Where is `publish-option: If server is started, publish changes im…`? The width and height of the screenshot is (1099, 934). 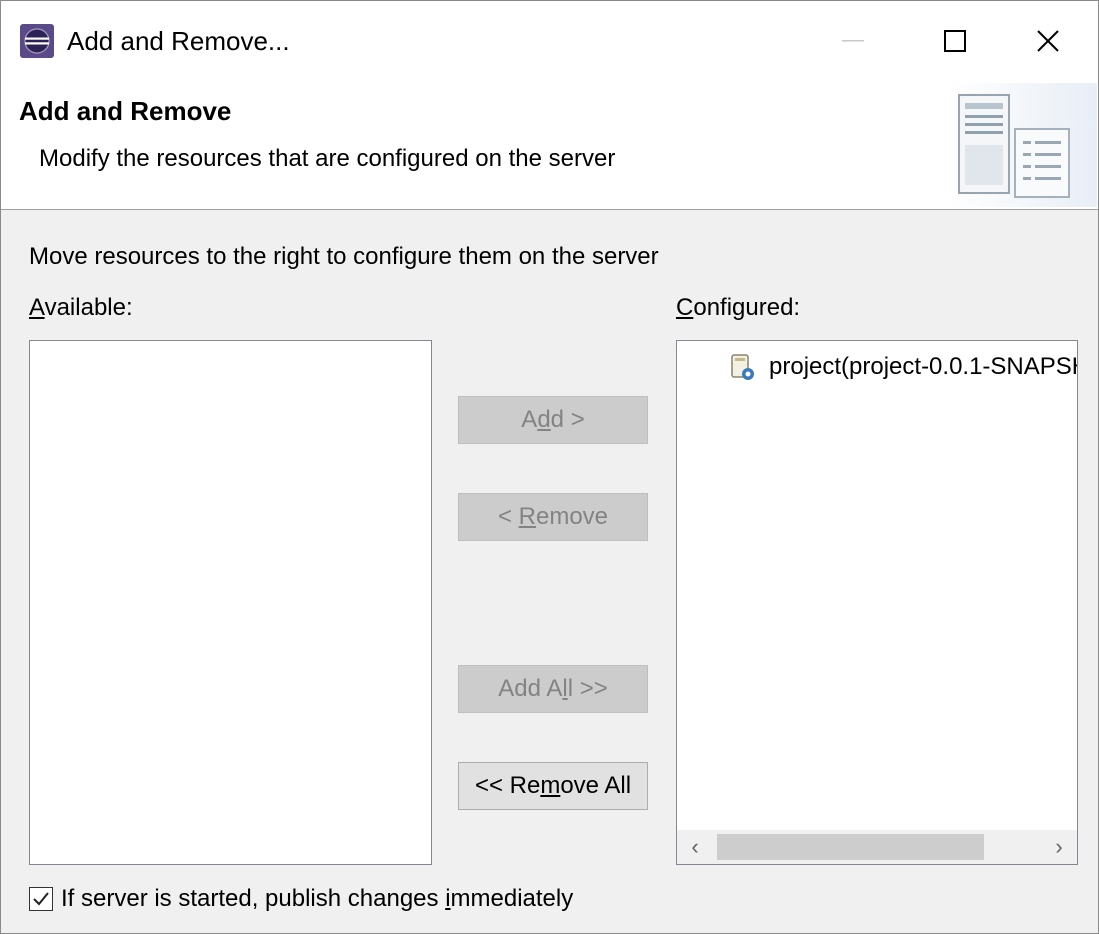
publish-option: If server is started, publish changes im… is located at coordinates (301, 899).